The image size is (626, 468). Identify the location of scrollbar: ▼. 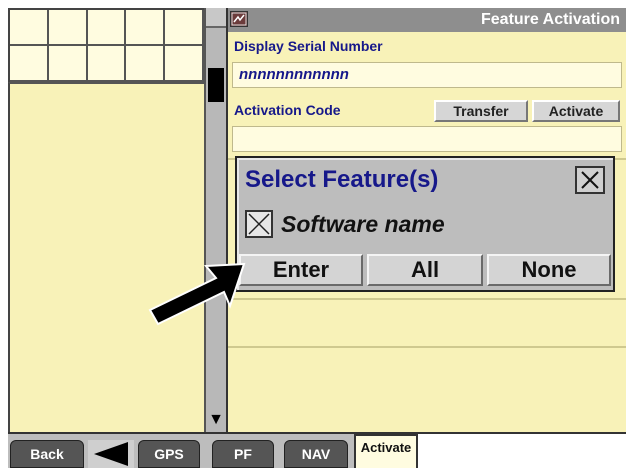
(216, 220).